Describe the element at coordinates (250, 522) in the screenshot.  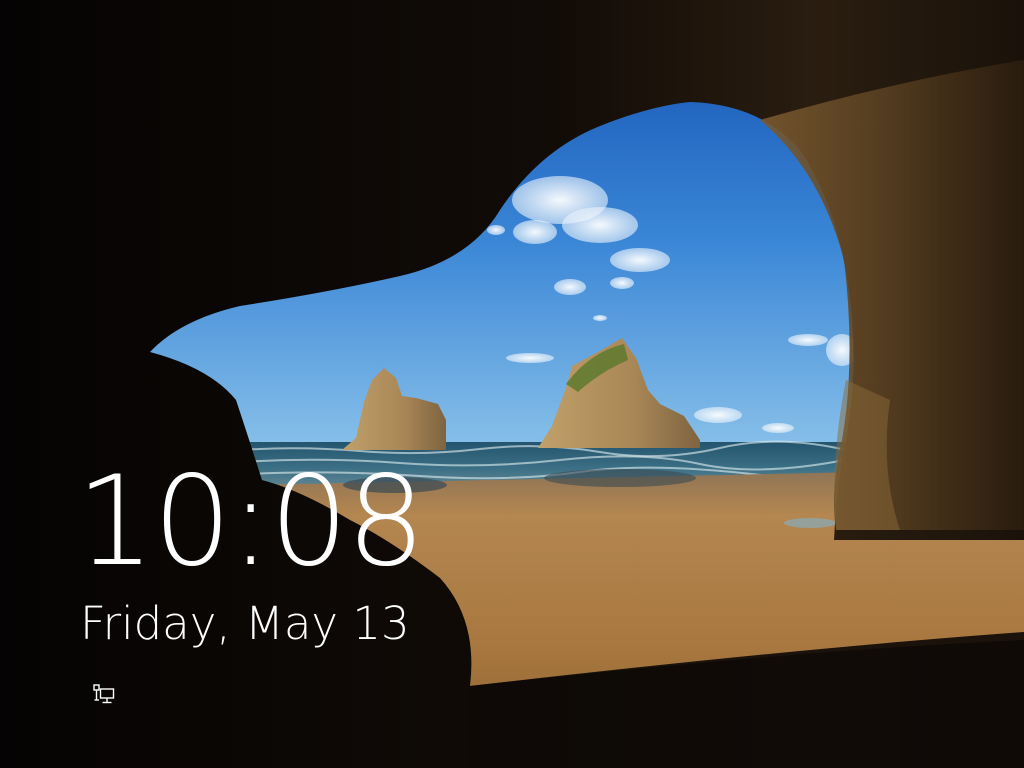
I see `lock-screen-time: 10:08` at that location.